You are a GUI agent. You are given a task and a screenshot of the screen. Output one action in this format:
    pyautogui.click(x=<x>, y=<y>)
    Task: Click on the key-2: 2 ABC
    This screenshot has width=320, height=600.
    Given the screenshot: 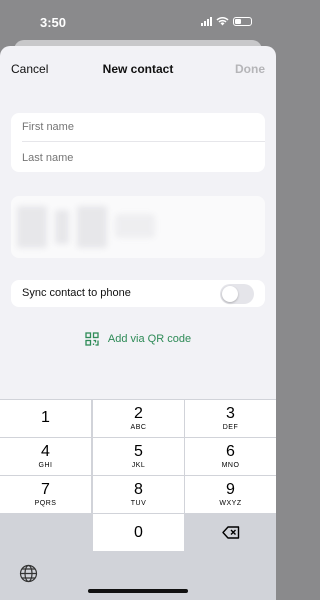 What is the action you would take?
    pyautogui.click(x=138, y=418)
    